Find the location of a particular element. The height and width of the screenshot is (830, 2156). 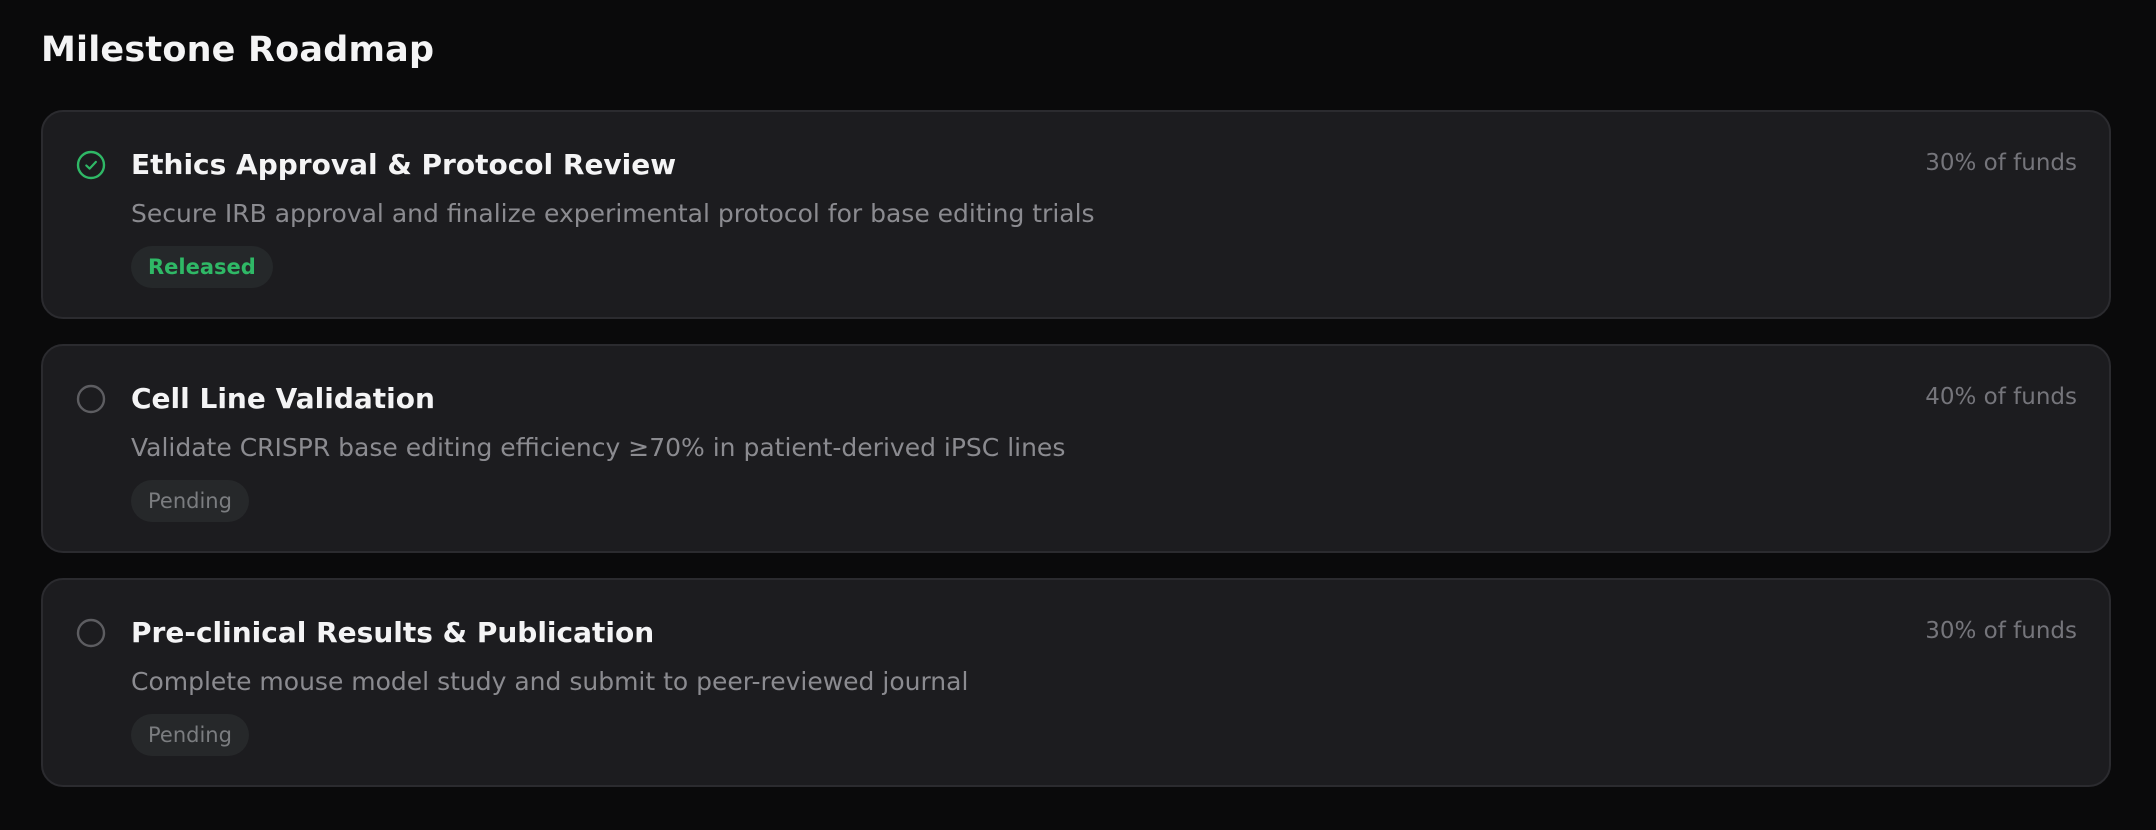

funding-share: 40% of funds is located at coordinates (2001, 397).